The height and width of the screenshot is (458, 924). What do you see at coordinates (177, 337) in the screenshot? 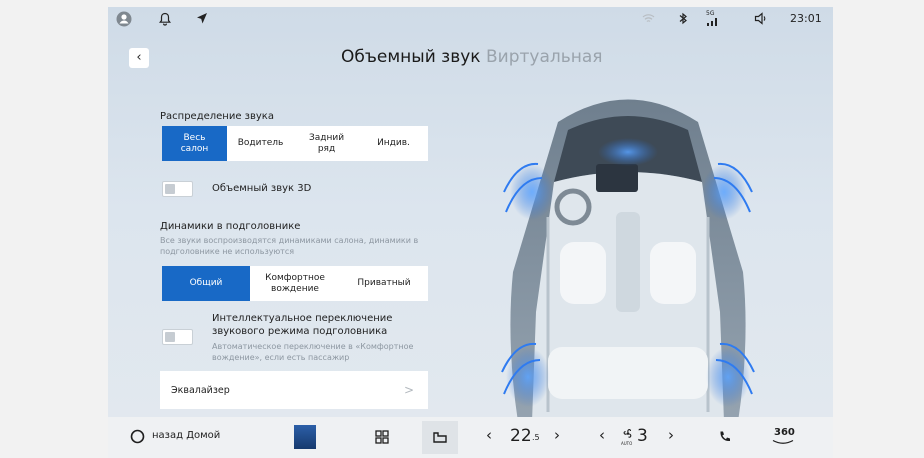
I see `smart-switch-toggle` at bounding box center [177, 337].